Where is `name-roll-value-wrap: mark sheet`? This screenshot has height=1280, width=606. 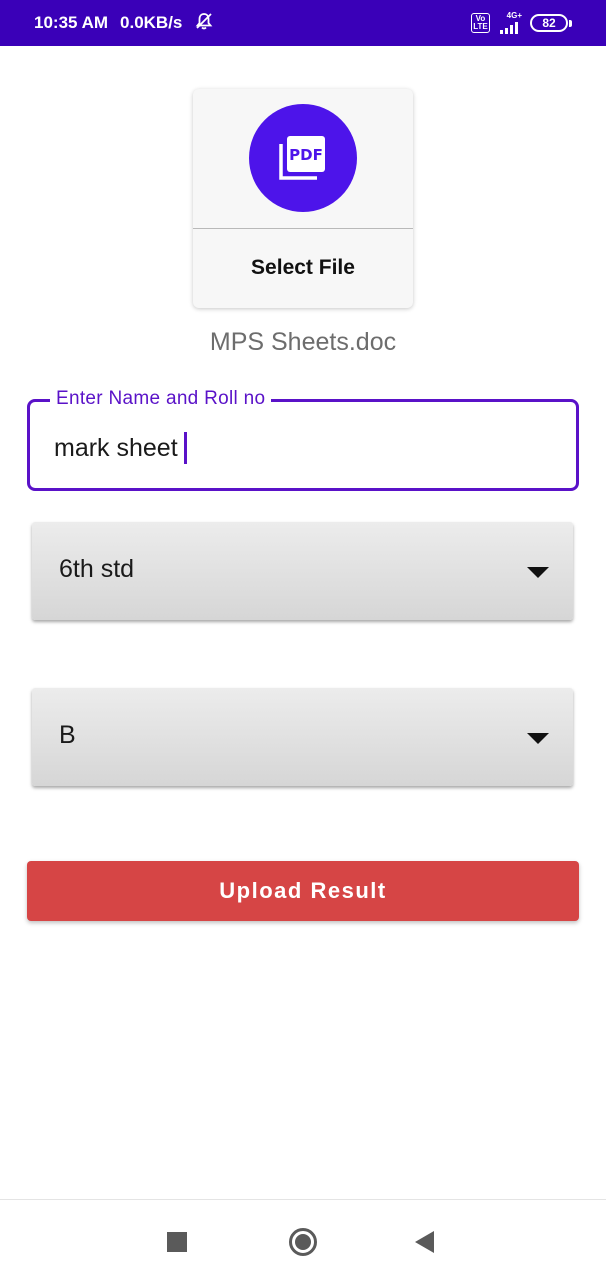
name-roll-value-wrap: mark sheet is located at coordinates (120, 448).